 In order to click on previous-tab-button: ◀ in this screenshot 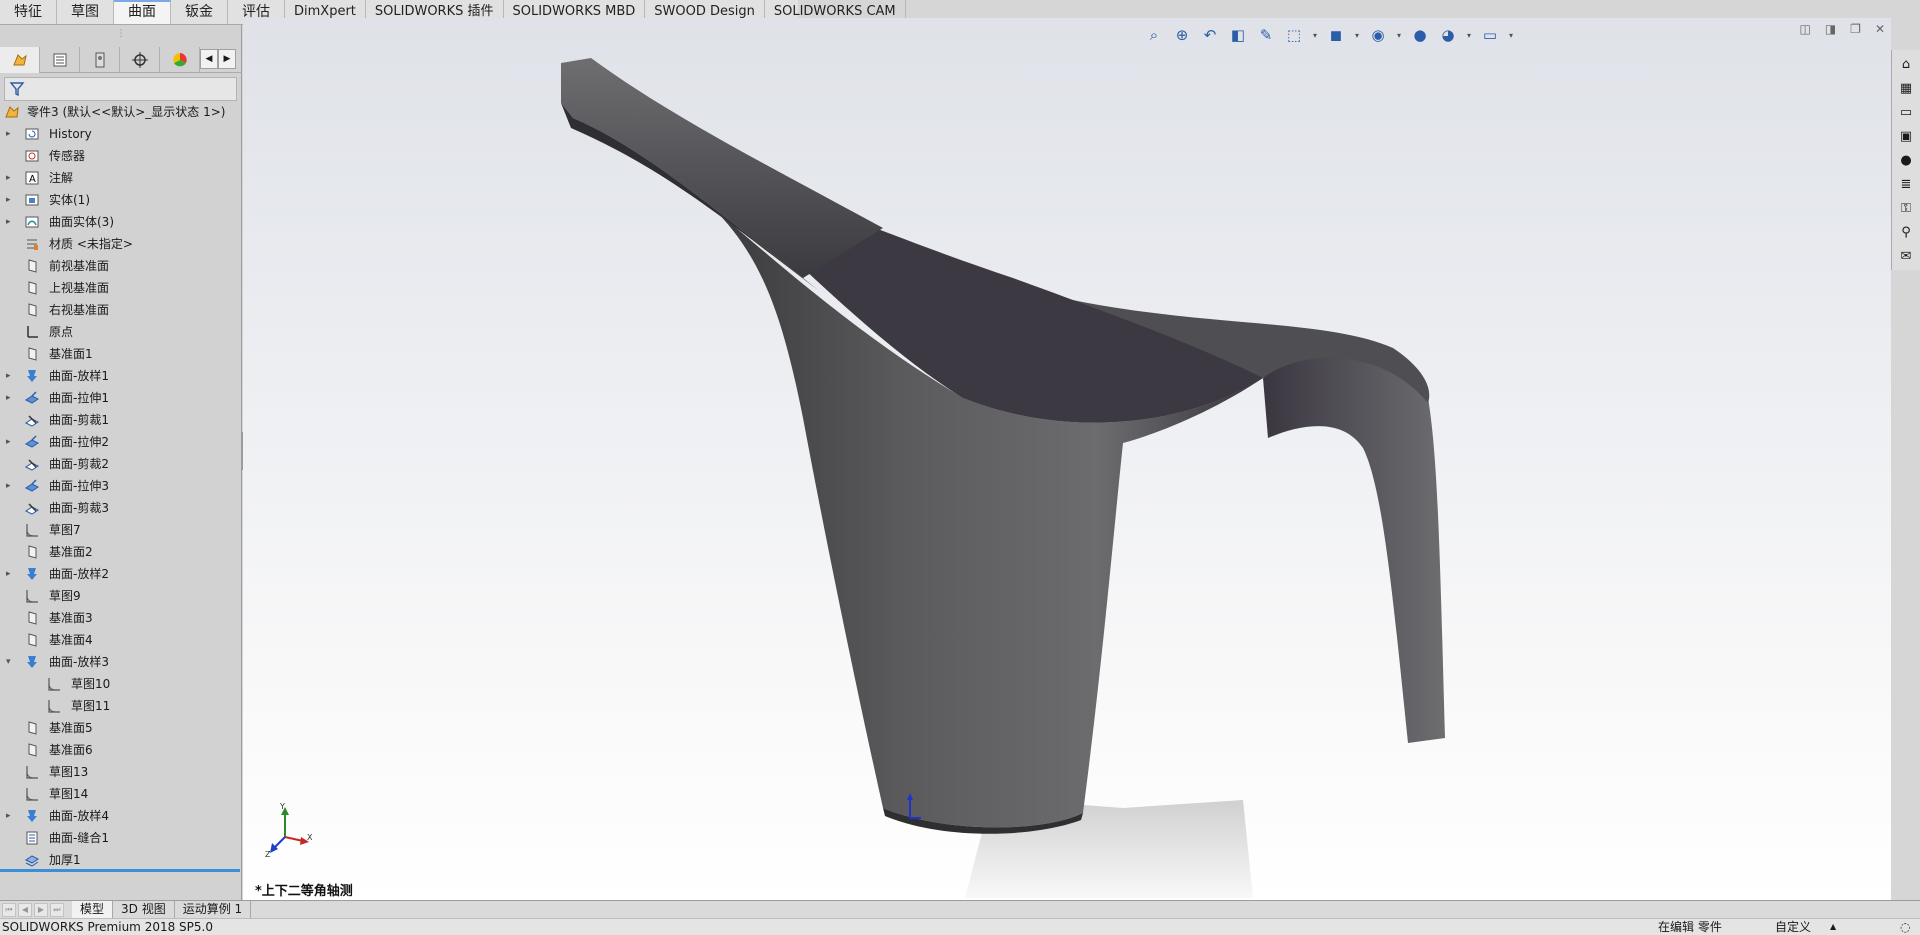, I will do `click(25, 909)`.